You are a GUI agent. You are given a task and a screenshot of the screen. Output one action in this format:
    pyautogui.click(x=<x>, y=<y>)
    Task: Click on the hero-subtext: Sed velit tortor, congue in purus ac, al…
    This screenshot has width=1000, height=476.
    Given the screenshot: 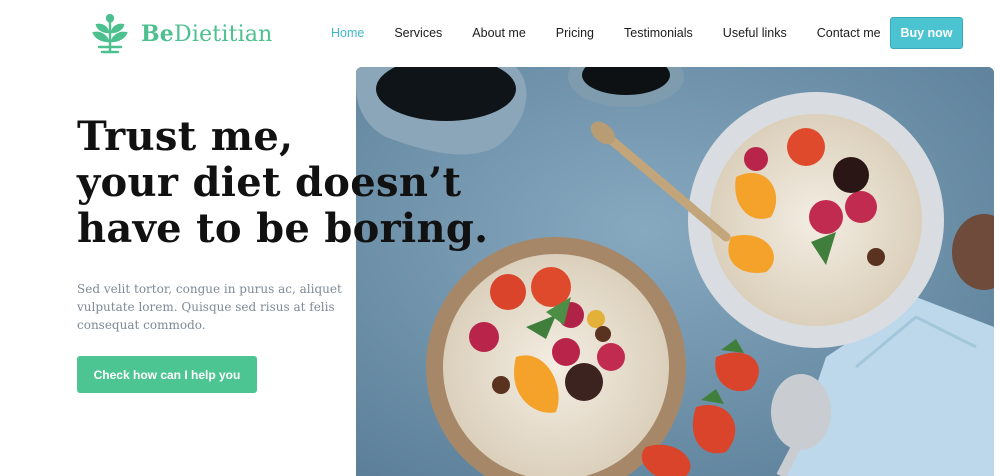 What is the action you would take?
    pyautogui.click(x=209, y=307)
    